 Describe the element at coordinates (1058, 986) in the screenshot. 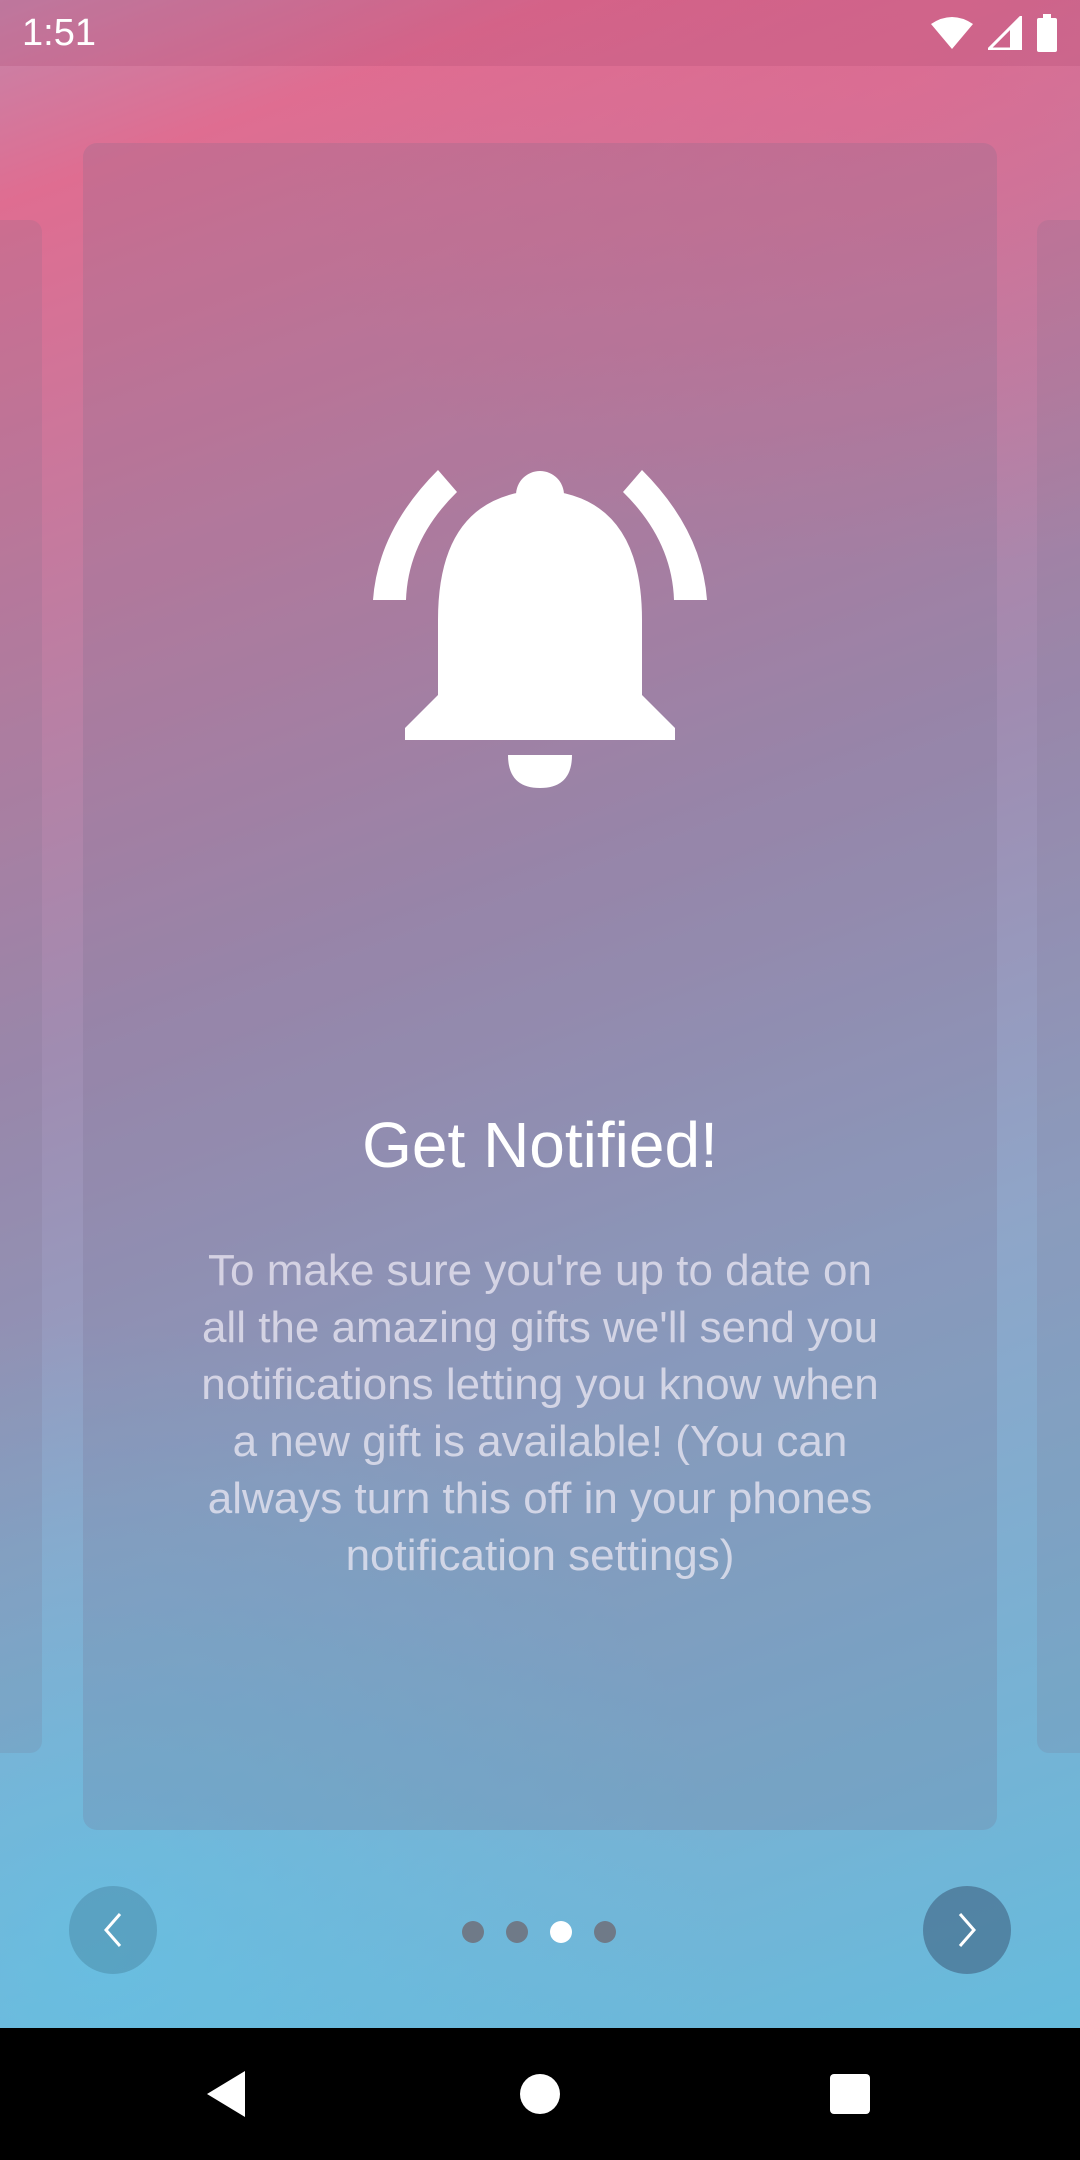

I see `next-slide-card` at that location.